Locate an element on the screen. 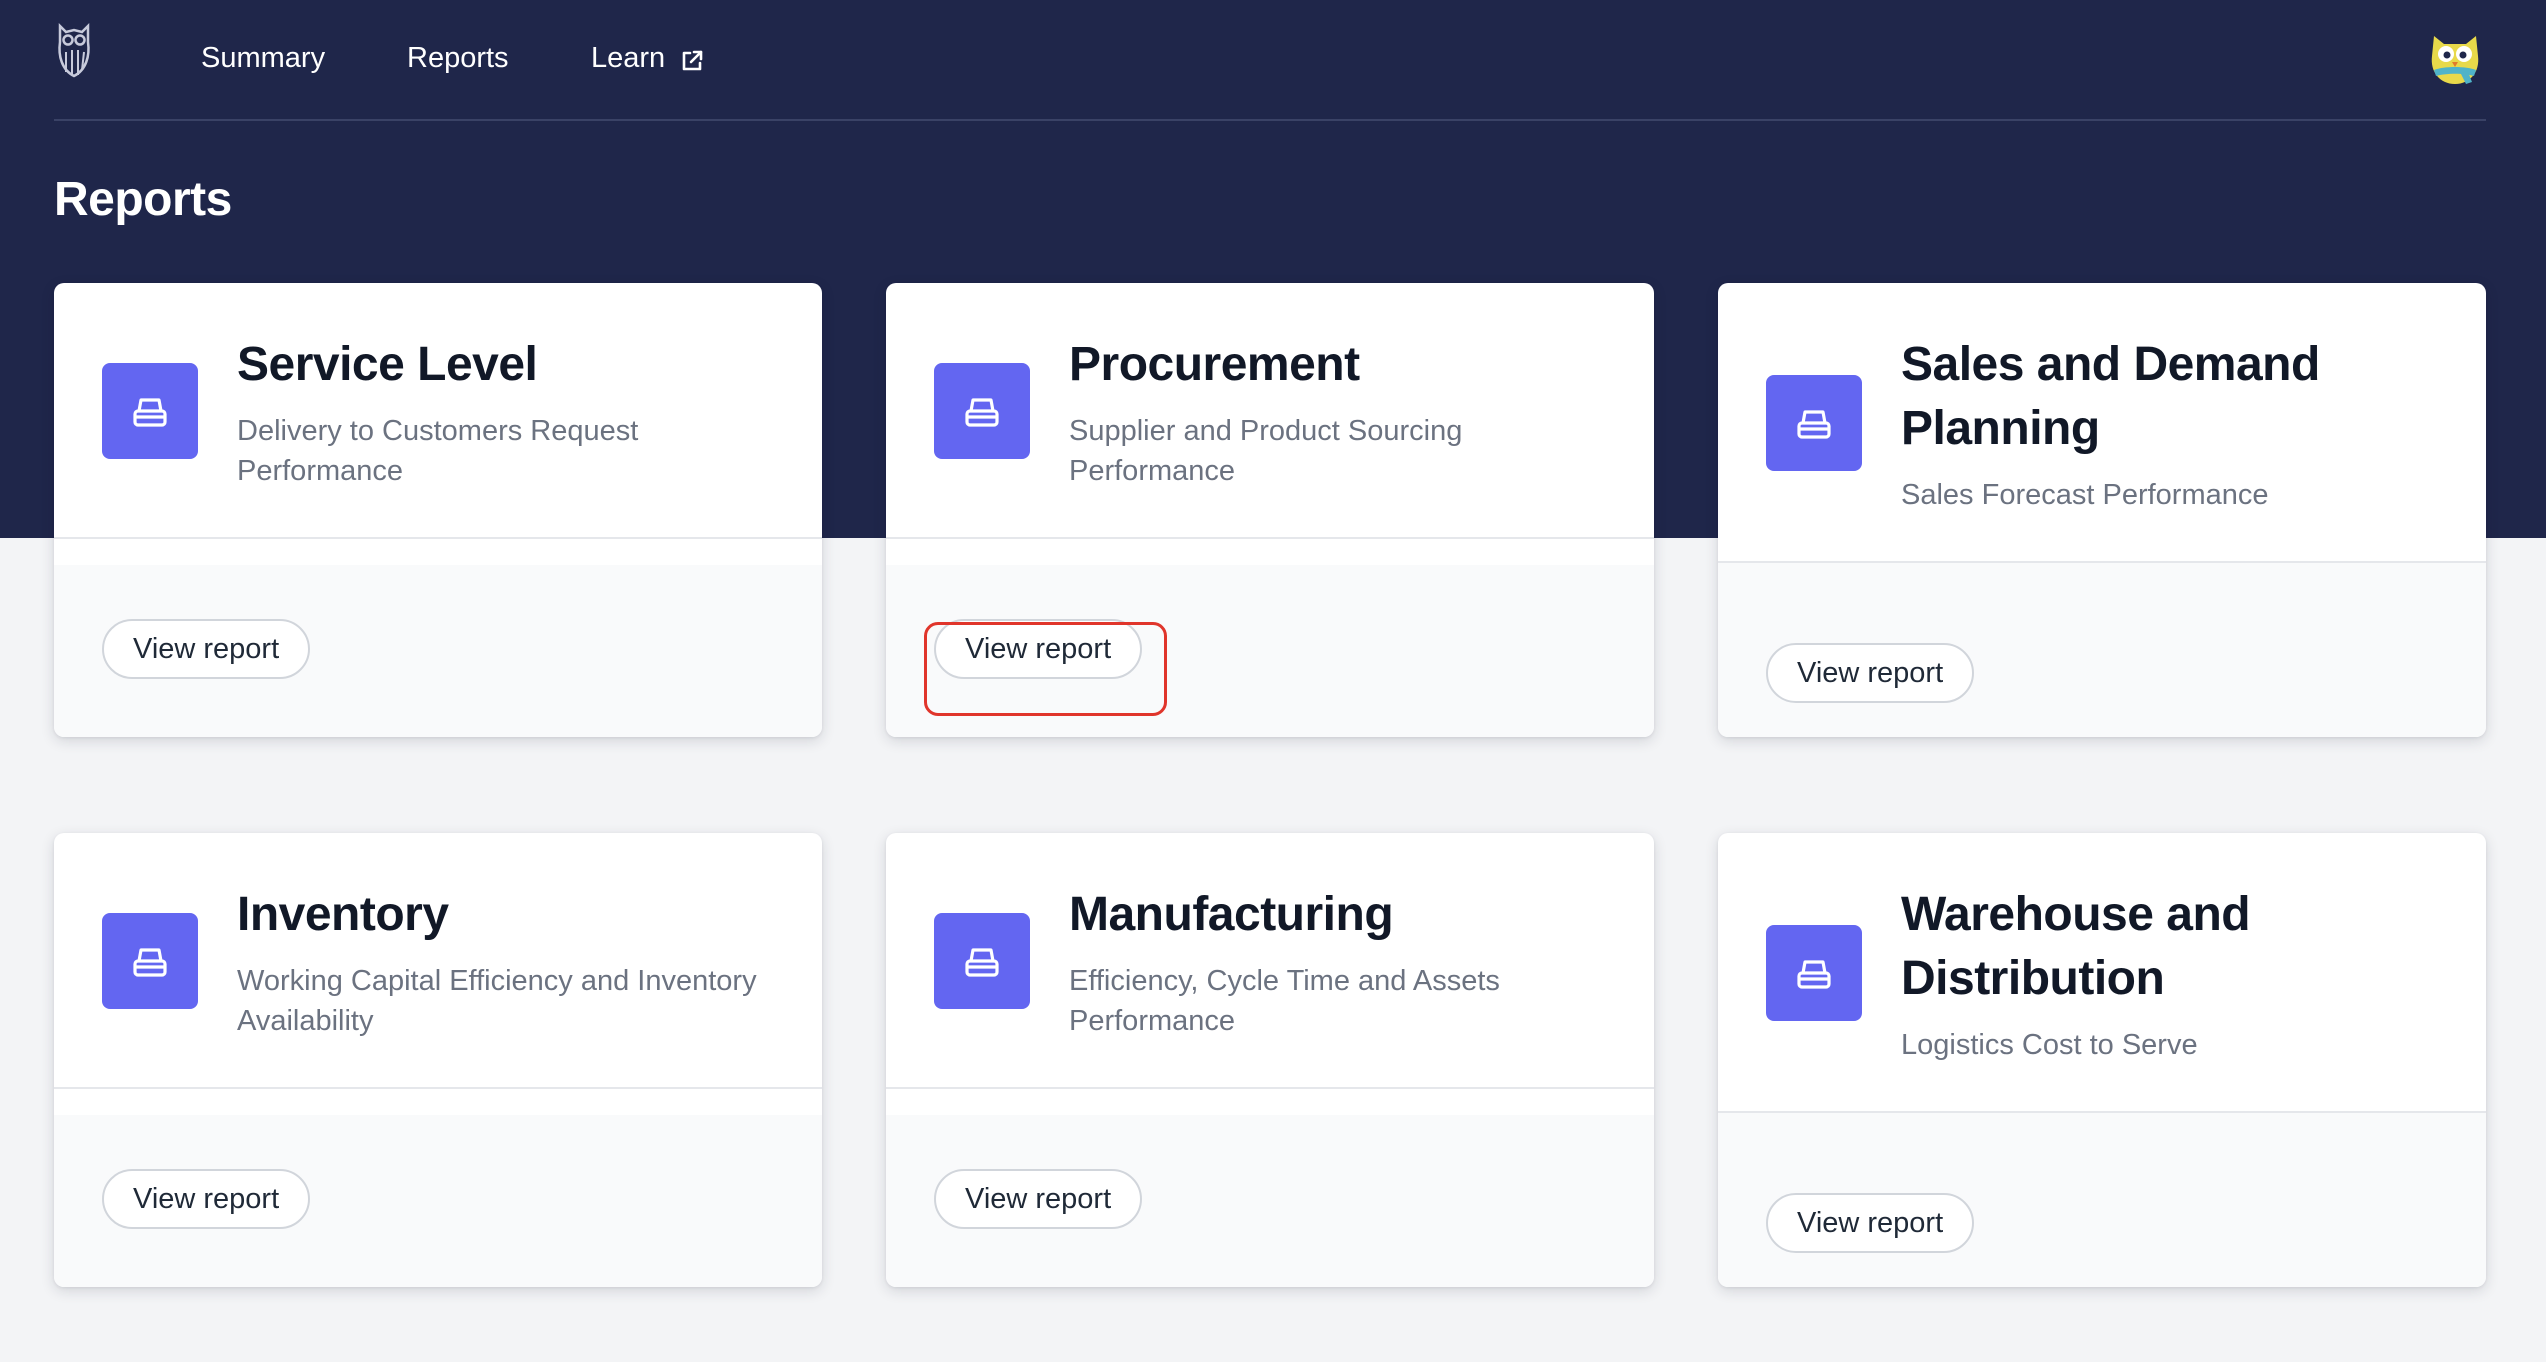  card-title: Manufacturing is located at coordinates (1231, 914).